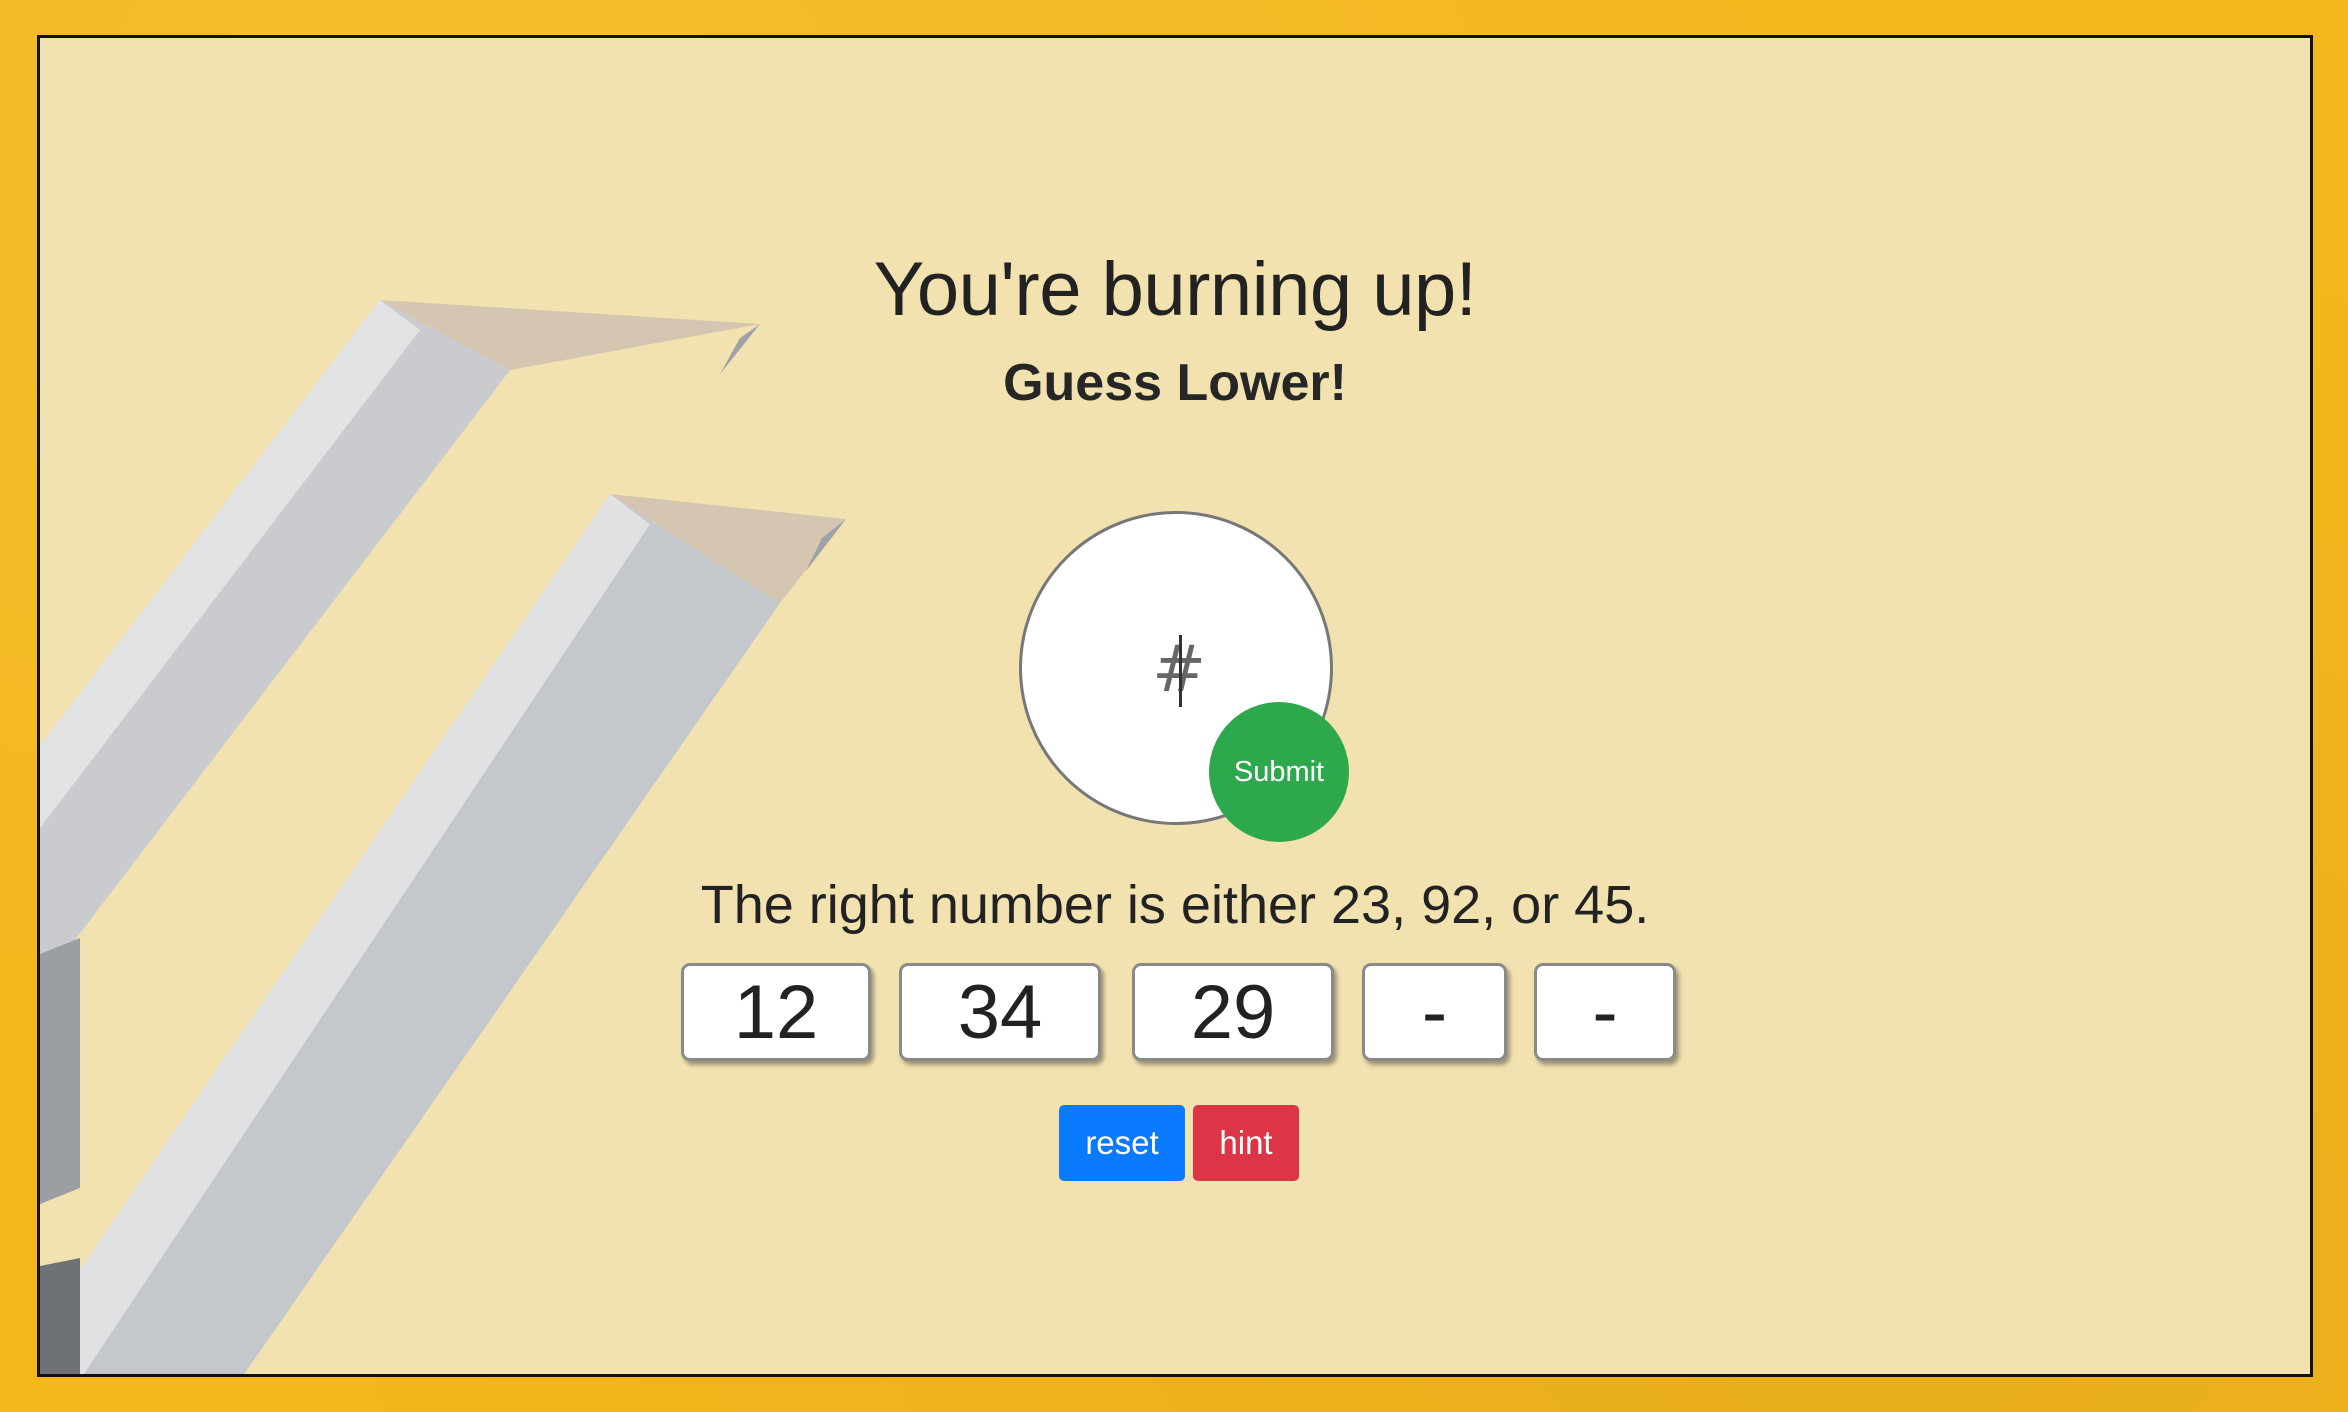 The width and height of the screenshot is (2348, 1412). What do you see at coordinates (1000, 1012) in the screenshot?
I see `previous-guess-2: 34` at bounding box center [1000, 1012].